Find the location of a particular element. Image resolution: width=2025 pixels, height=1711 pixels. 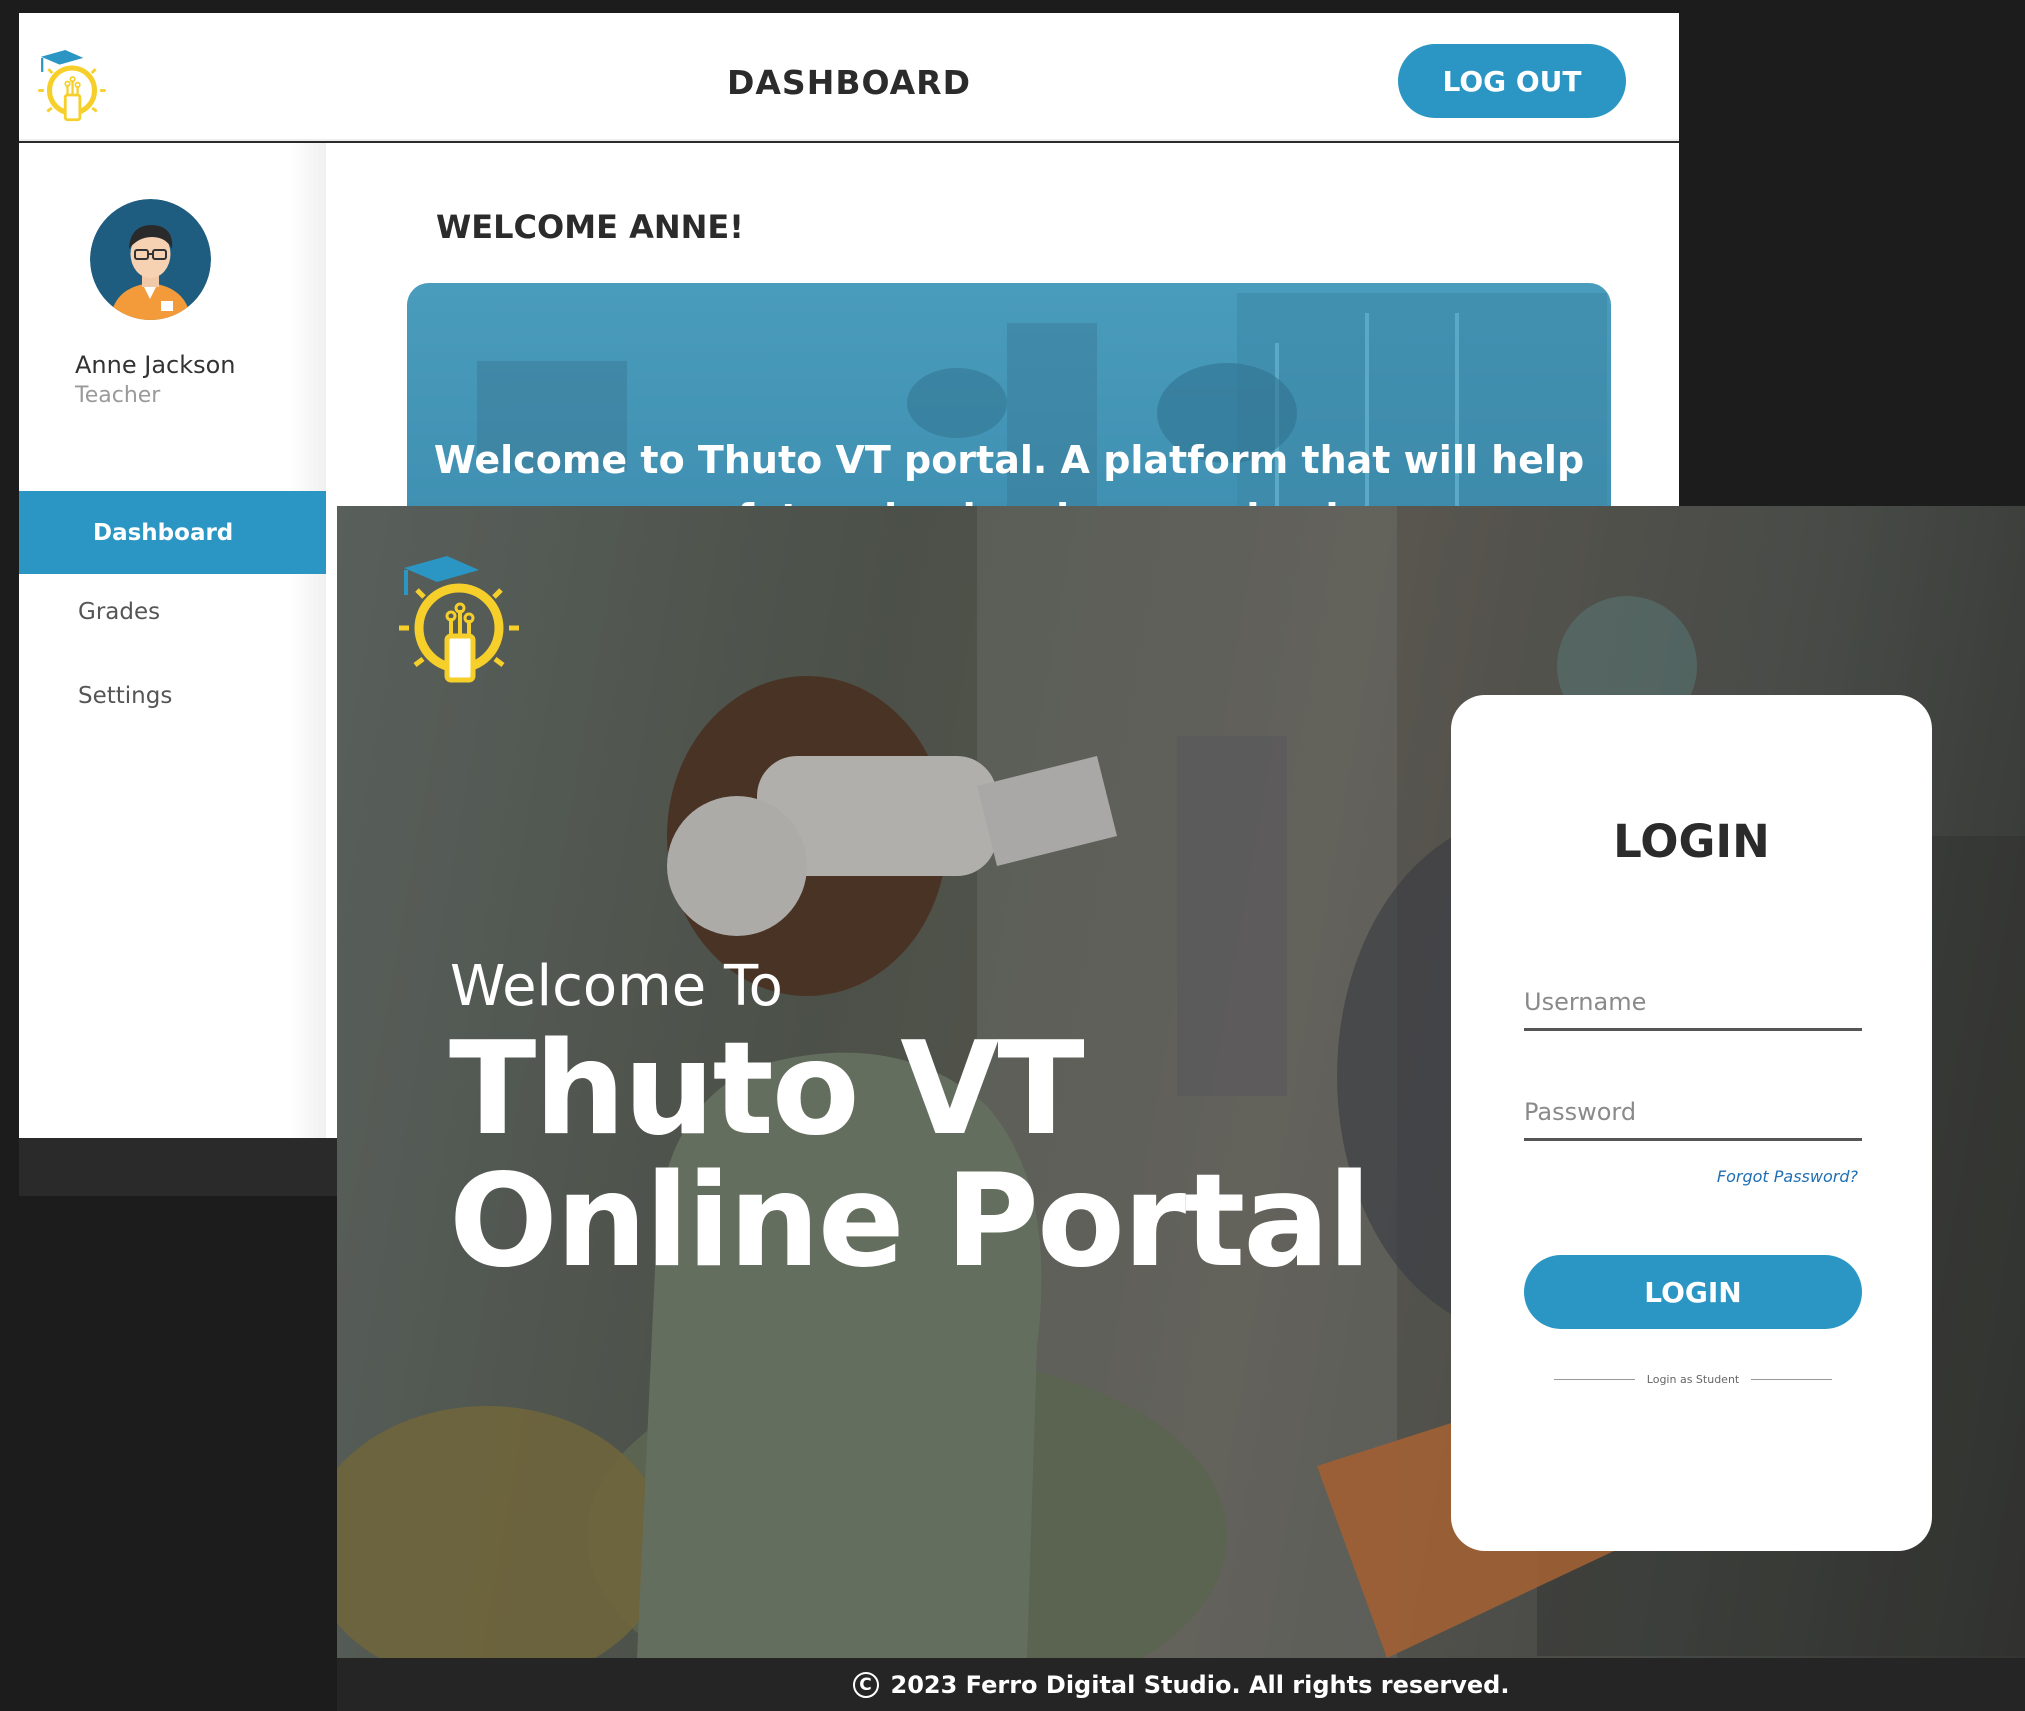

user-name: Anne Jackson is located at coordinates (155, 365).